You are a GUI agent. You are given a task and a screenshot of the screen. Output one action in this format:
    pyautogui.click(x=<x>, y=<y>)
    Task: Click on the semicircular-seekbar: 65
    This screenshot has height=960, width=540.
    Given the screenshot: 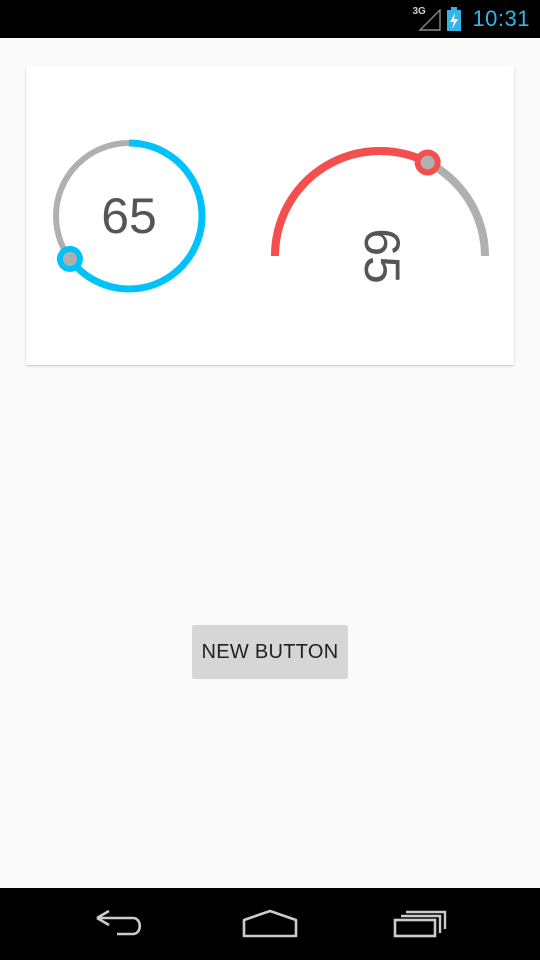 What is the action you would take?
    pyautogui.click(x=380, y=215)
    